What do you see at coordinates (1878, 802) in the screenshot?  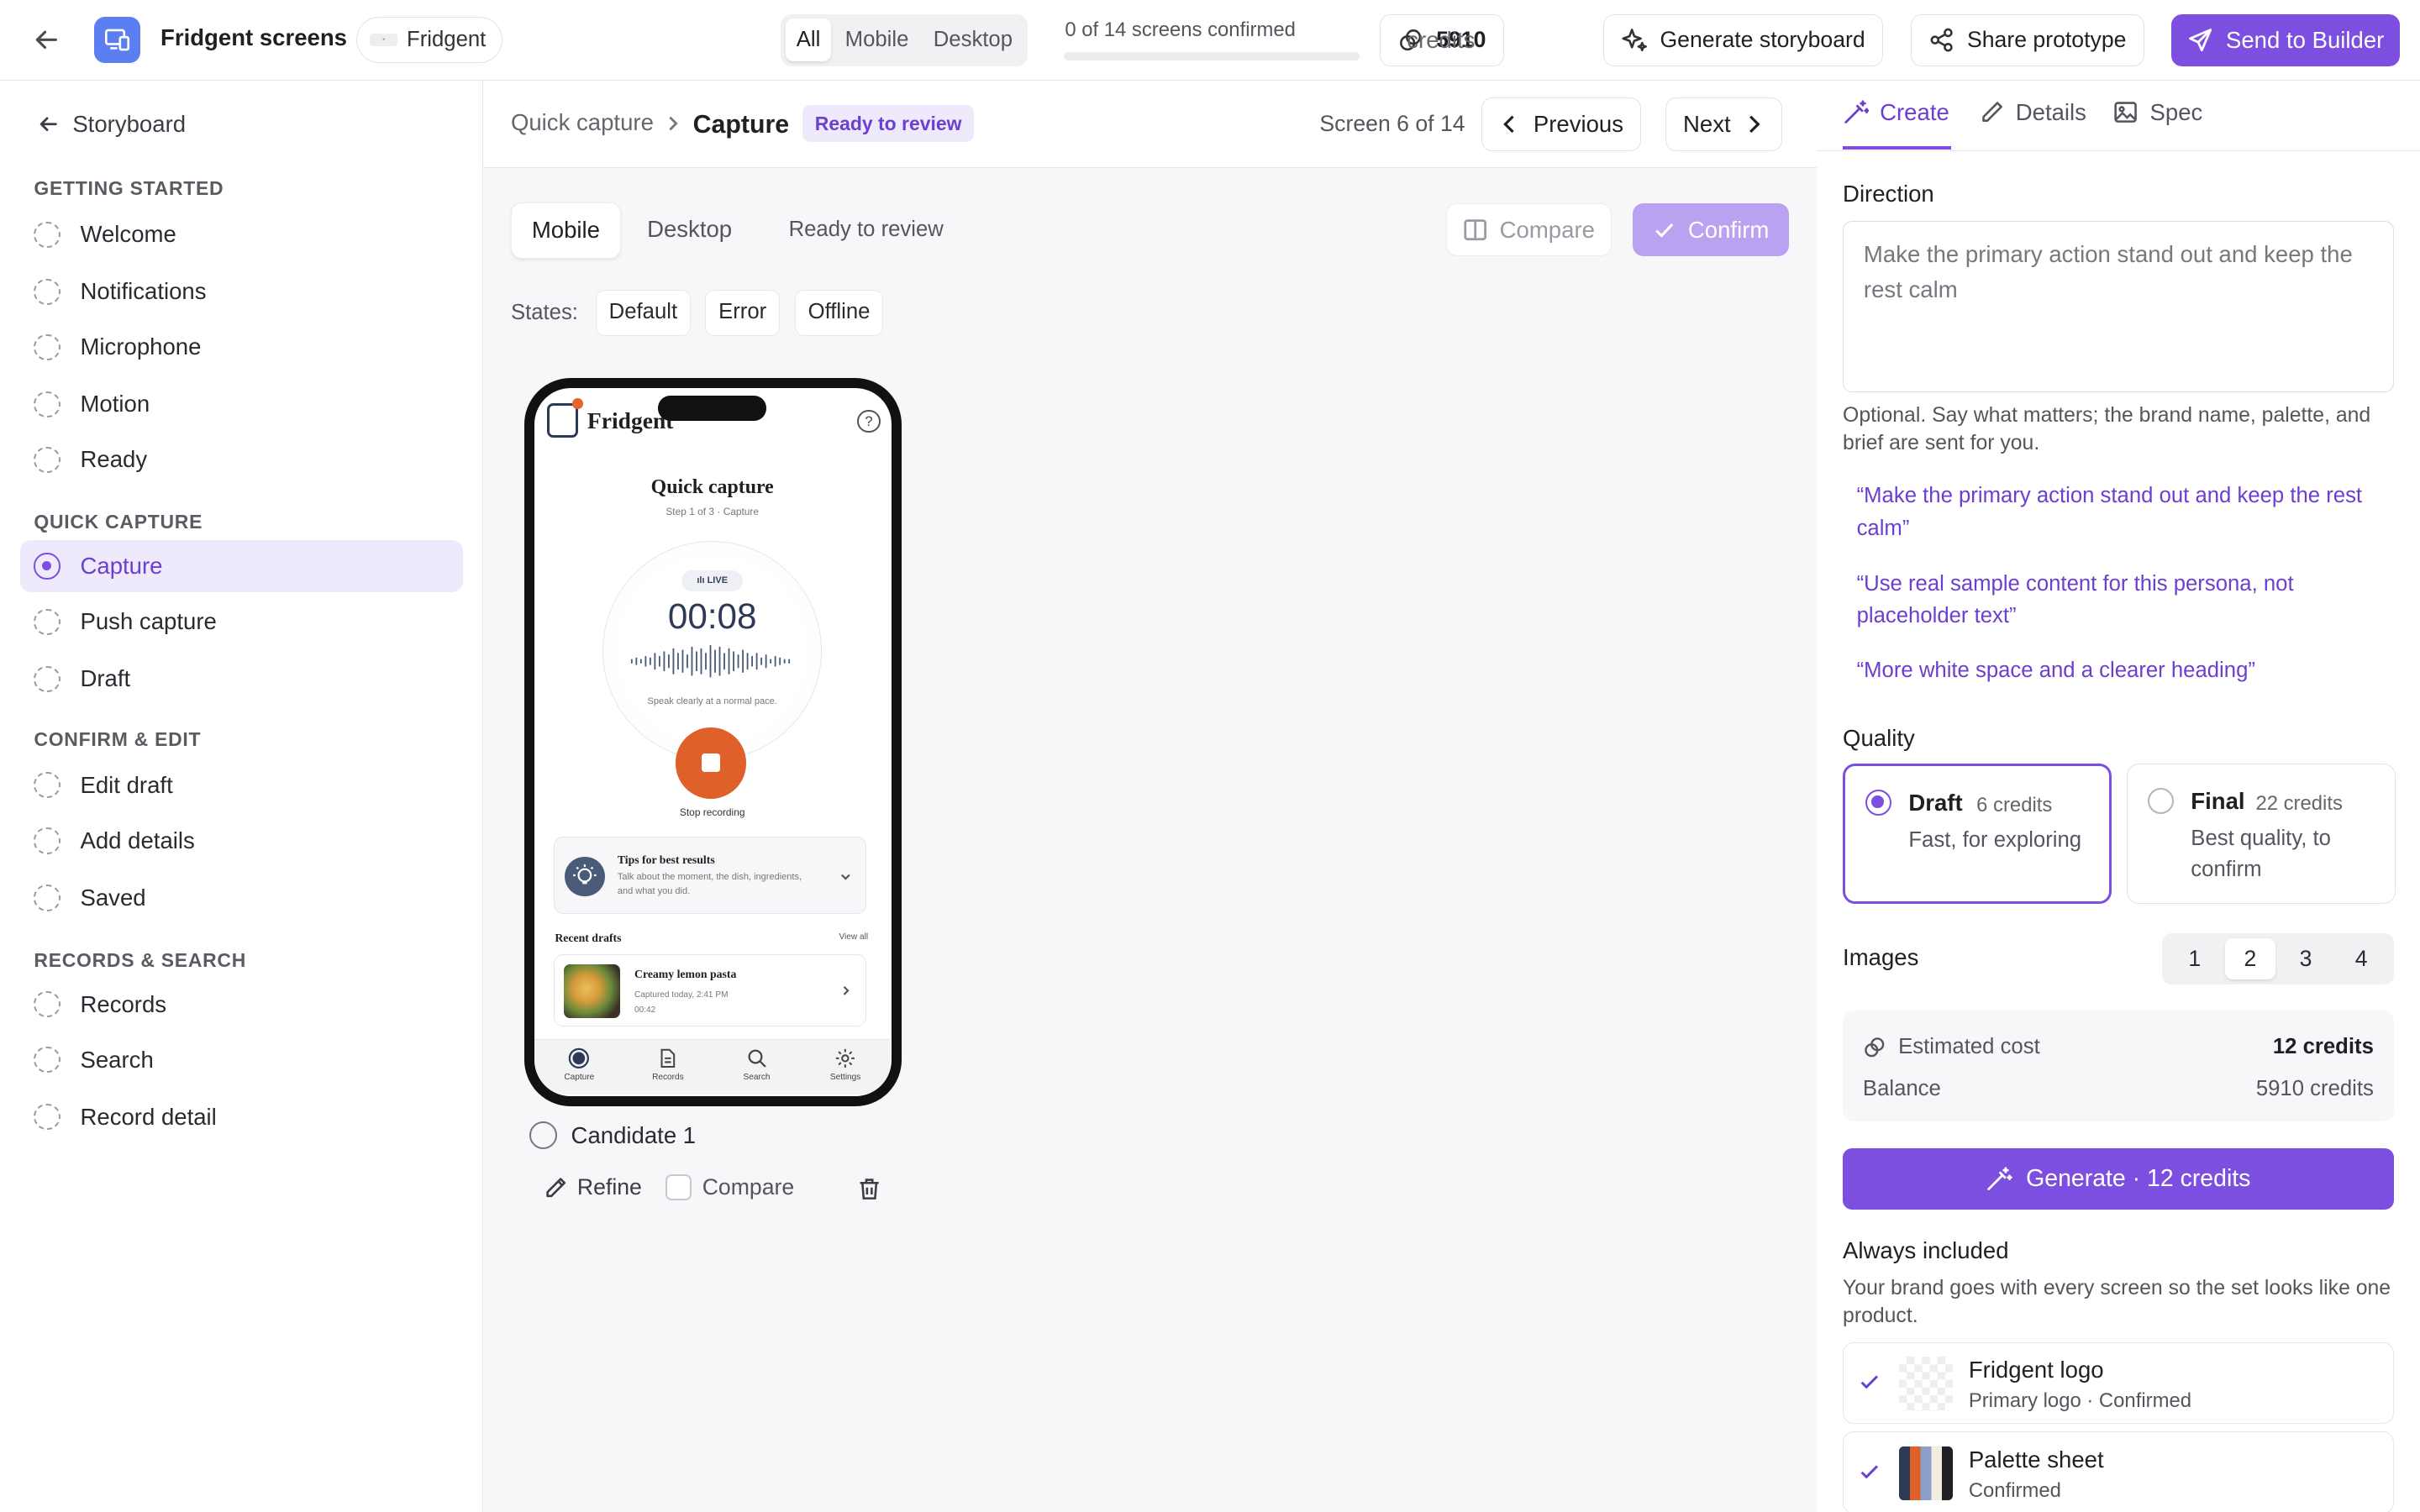 I see `radio-selected` at bounding box center [1878, 802].